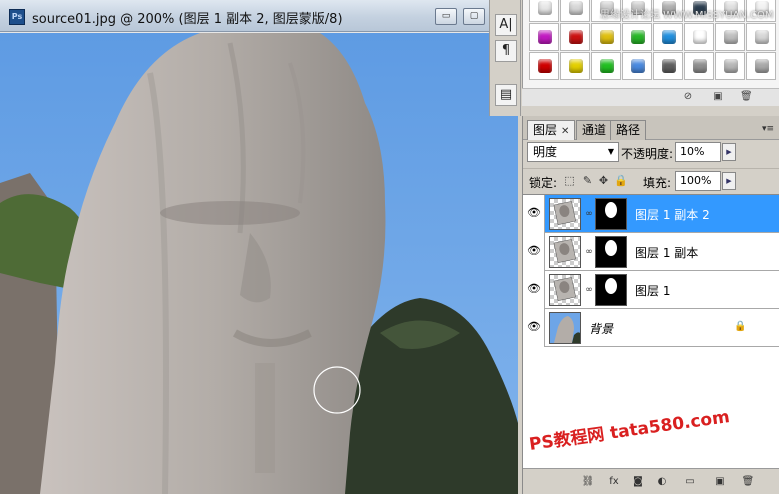  What do you see at coordinates (610, 151) in the screenshot?
I see `chevron-down-icon: ▼` at bounding box center [610, 151].